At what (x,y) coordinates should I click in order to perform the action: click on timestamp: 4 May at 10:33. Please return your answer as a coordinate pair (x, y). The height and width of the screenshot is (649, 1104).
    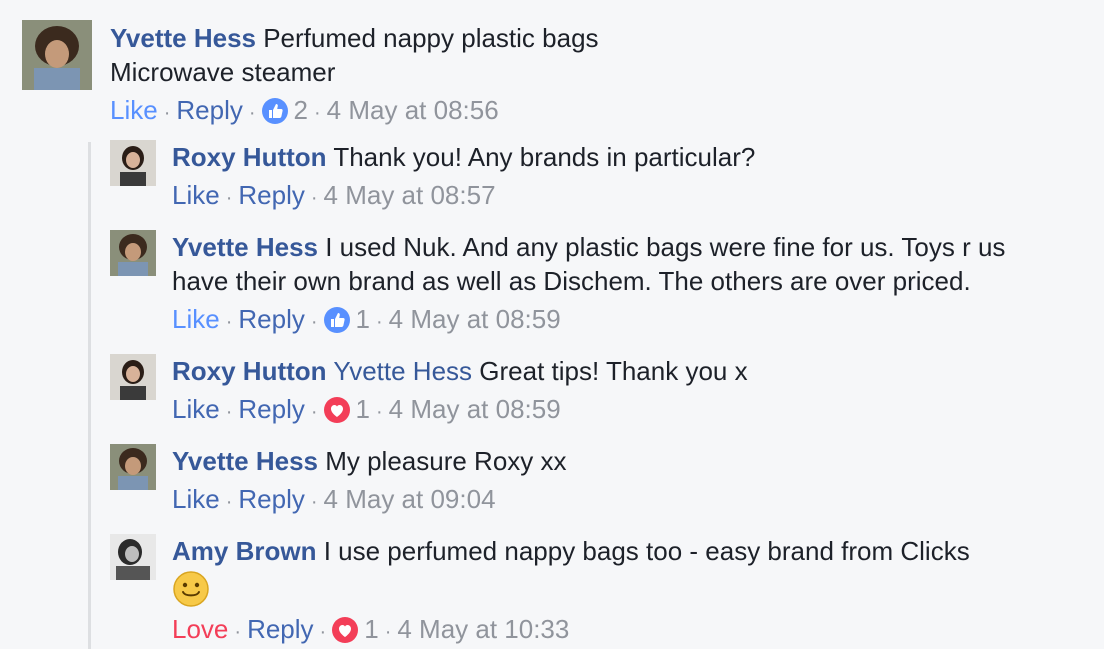
    Looking at the image, I should click on (483, 629).